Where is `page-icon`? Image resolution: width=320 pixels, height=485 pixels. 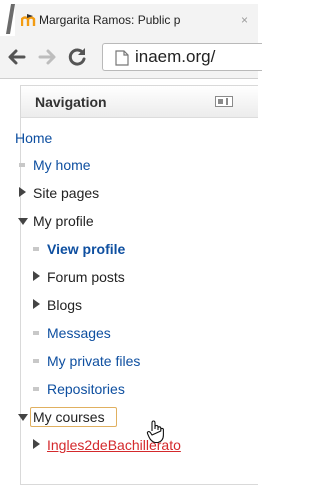 page-icon is located at coordinates (122, 58).